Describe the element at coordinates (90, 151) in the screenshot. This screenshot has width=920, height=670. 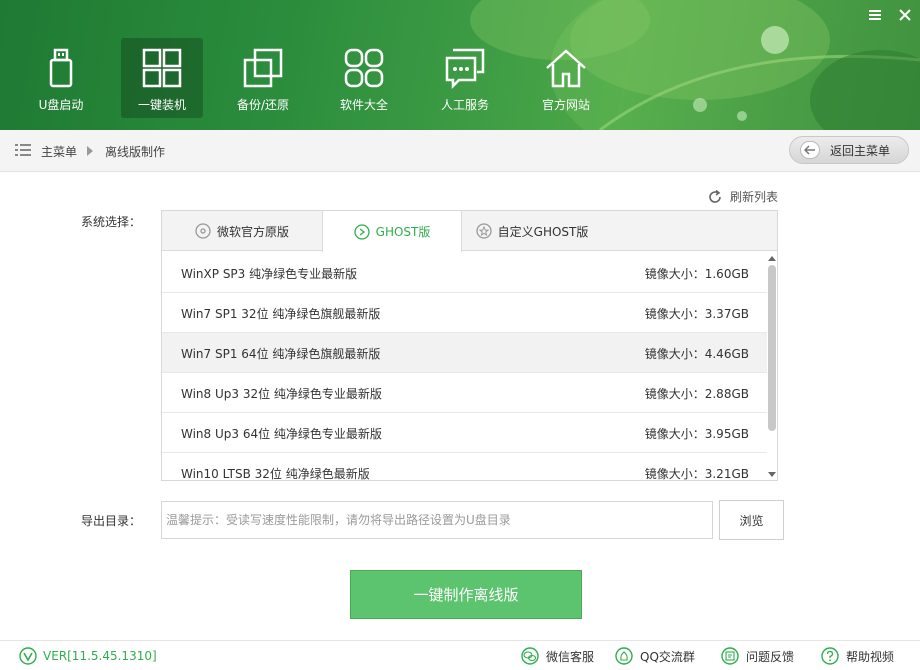
I see `breadcrumb-separator-icon` at that location.